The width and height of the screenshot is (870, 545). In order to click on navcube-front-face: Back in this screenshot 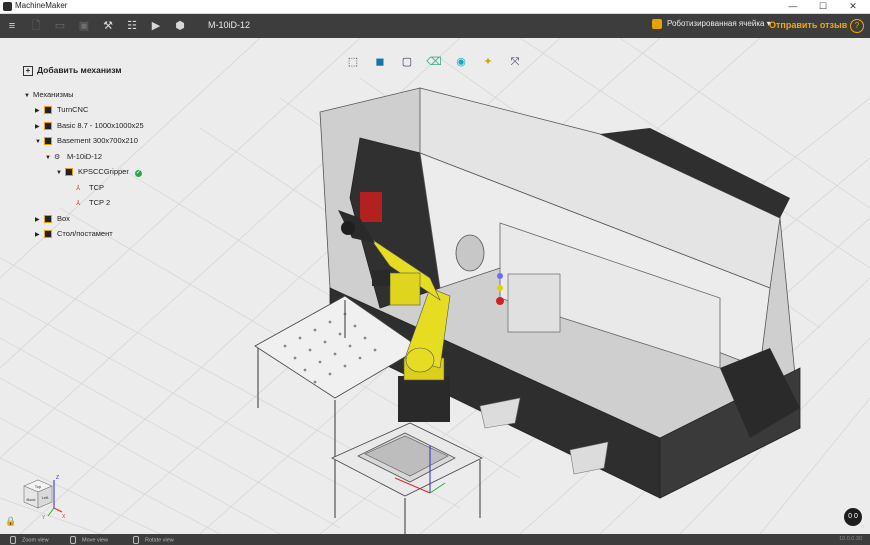, I will do `click(31, 499)`.